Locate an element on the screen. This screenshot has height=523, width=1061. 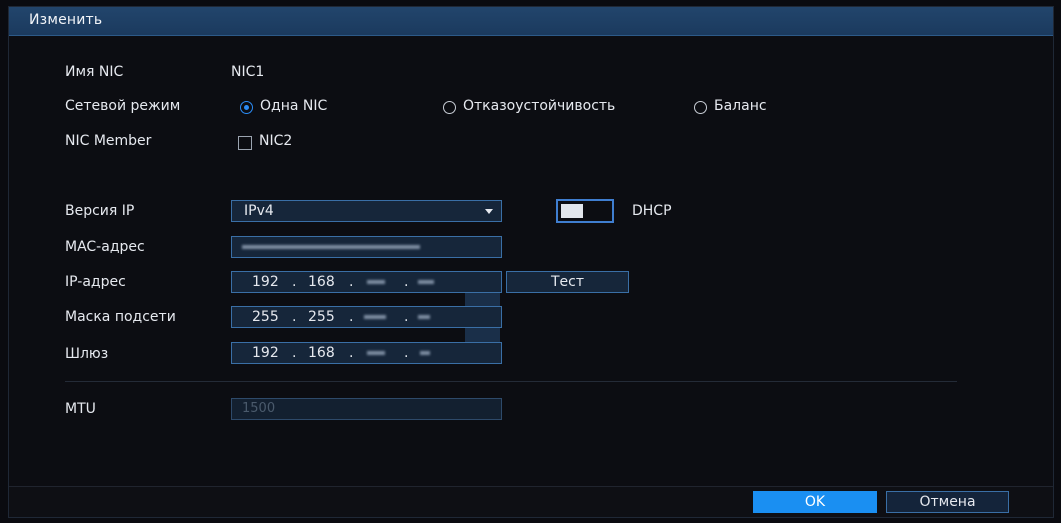
gateway-octet-2: 168 is located at coordinates (321, 353).